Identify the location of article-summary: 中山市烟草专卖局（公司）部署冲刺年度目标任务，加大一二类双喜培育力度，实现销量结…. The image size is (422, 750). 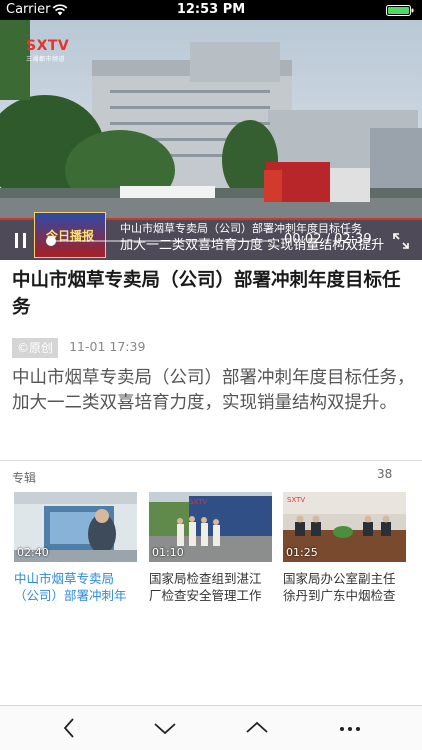
(213, 390).